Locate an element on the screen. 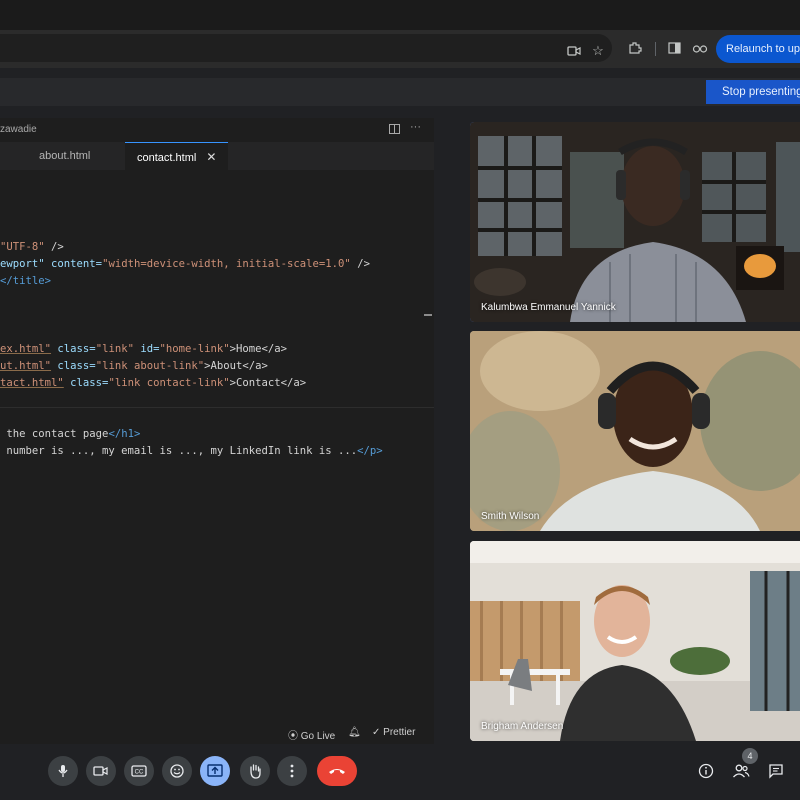 The height and width of the screenshot is (800, 800). microphone-button is located at coordinates (63, 771).